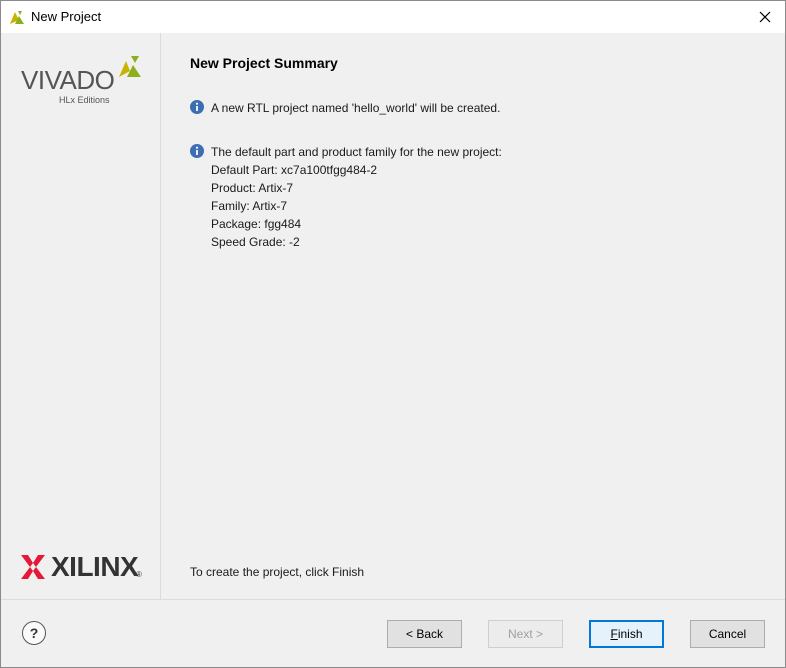 This screenshot has height=668, width=786. What do you see at coordinates (256, 224) in the screenshot?
I see `detail-package: Package: fgg484` at bounding box center [256, 224].